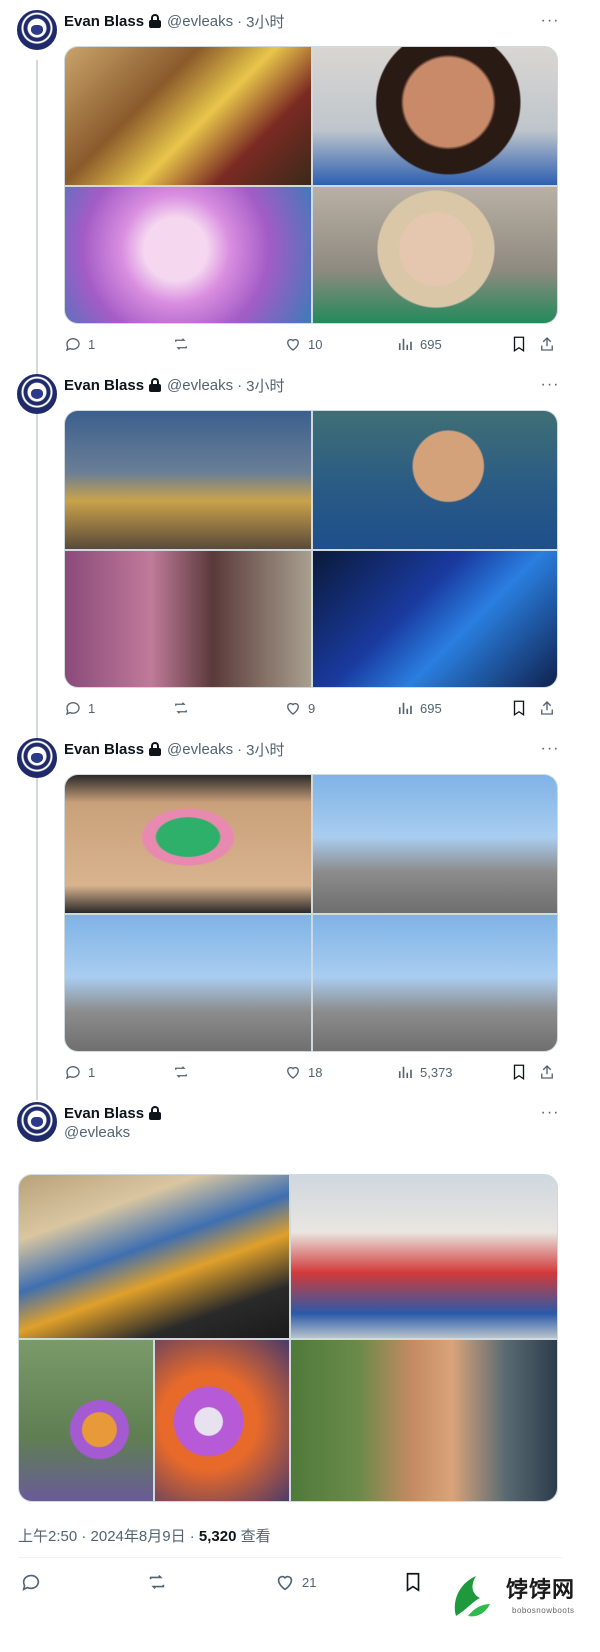 This screenshot has width=600, height=1652. What do you see at coordinates (188, 480) in the screenshot?
I see `photo-couple-street` at bounding box center [188, 480].